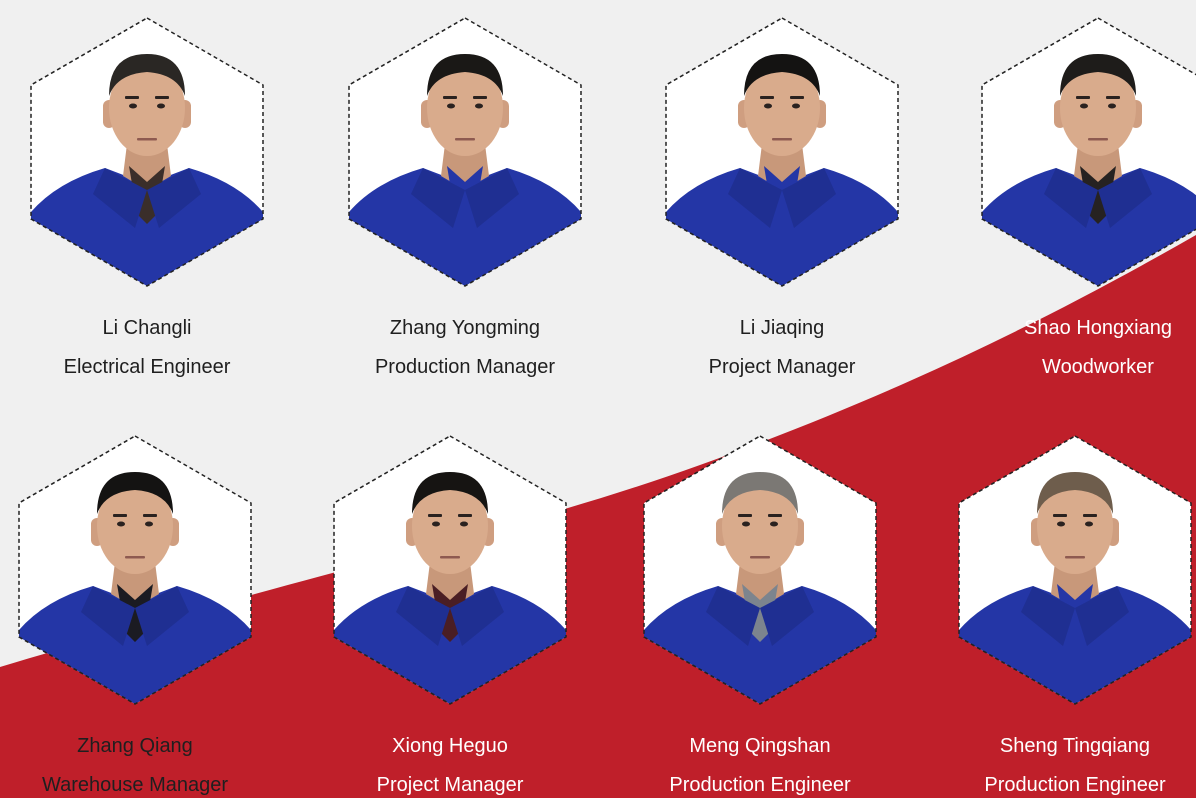  I want to click on member-name: Meng Qingshan, so click(760, 746).